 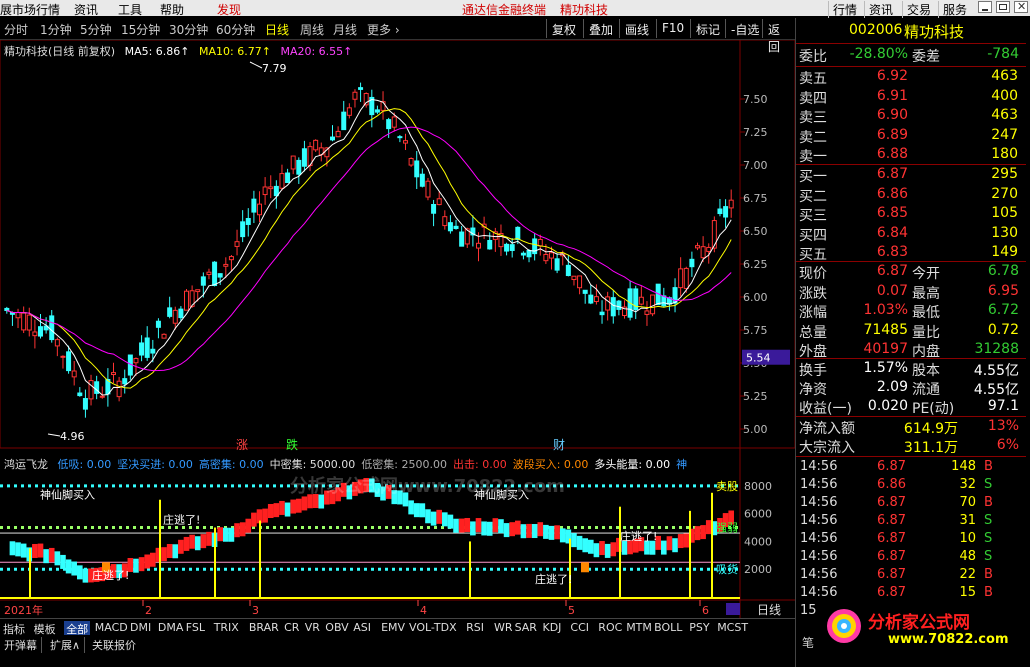 I want to click on bid-row: 买一 6.87 295, so click(x=908, y=175).